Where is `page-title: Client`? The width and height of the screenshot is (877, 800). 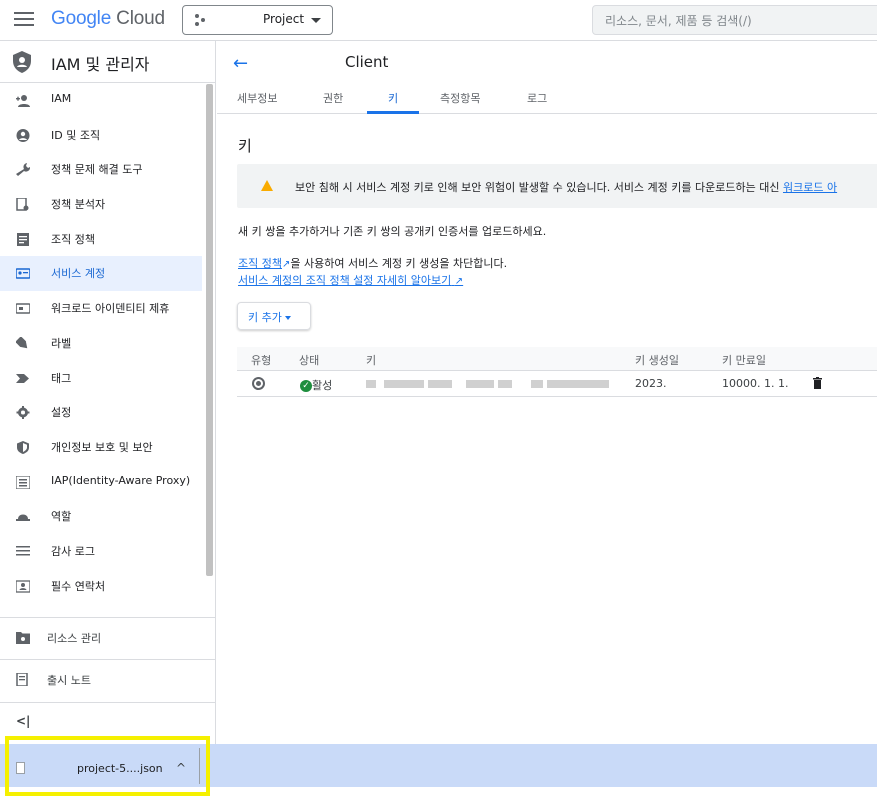 page-title: Client is located at coordinates (367, 62).